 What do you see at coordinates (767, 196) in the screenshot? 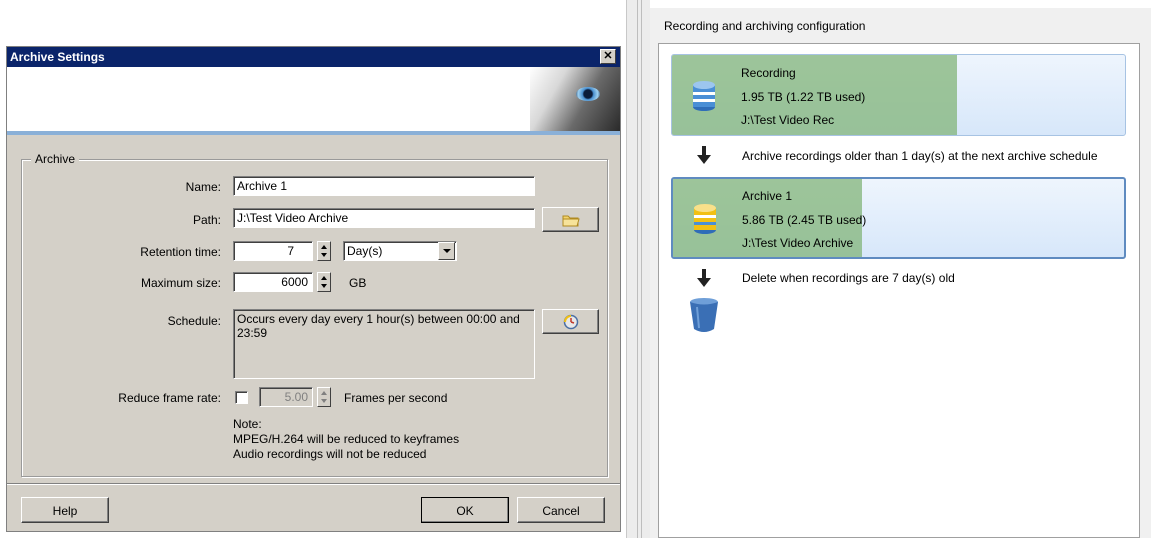
I see `archive-name: Archive 1` at bounding box center [767, 196].